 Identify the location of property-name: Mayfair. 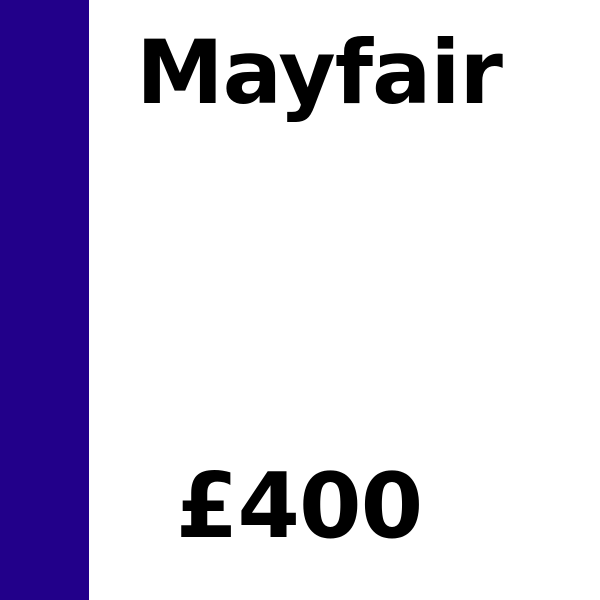
(319, 72).